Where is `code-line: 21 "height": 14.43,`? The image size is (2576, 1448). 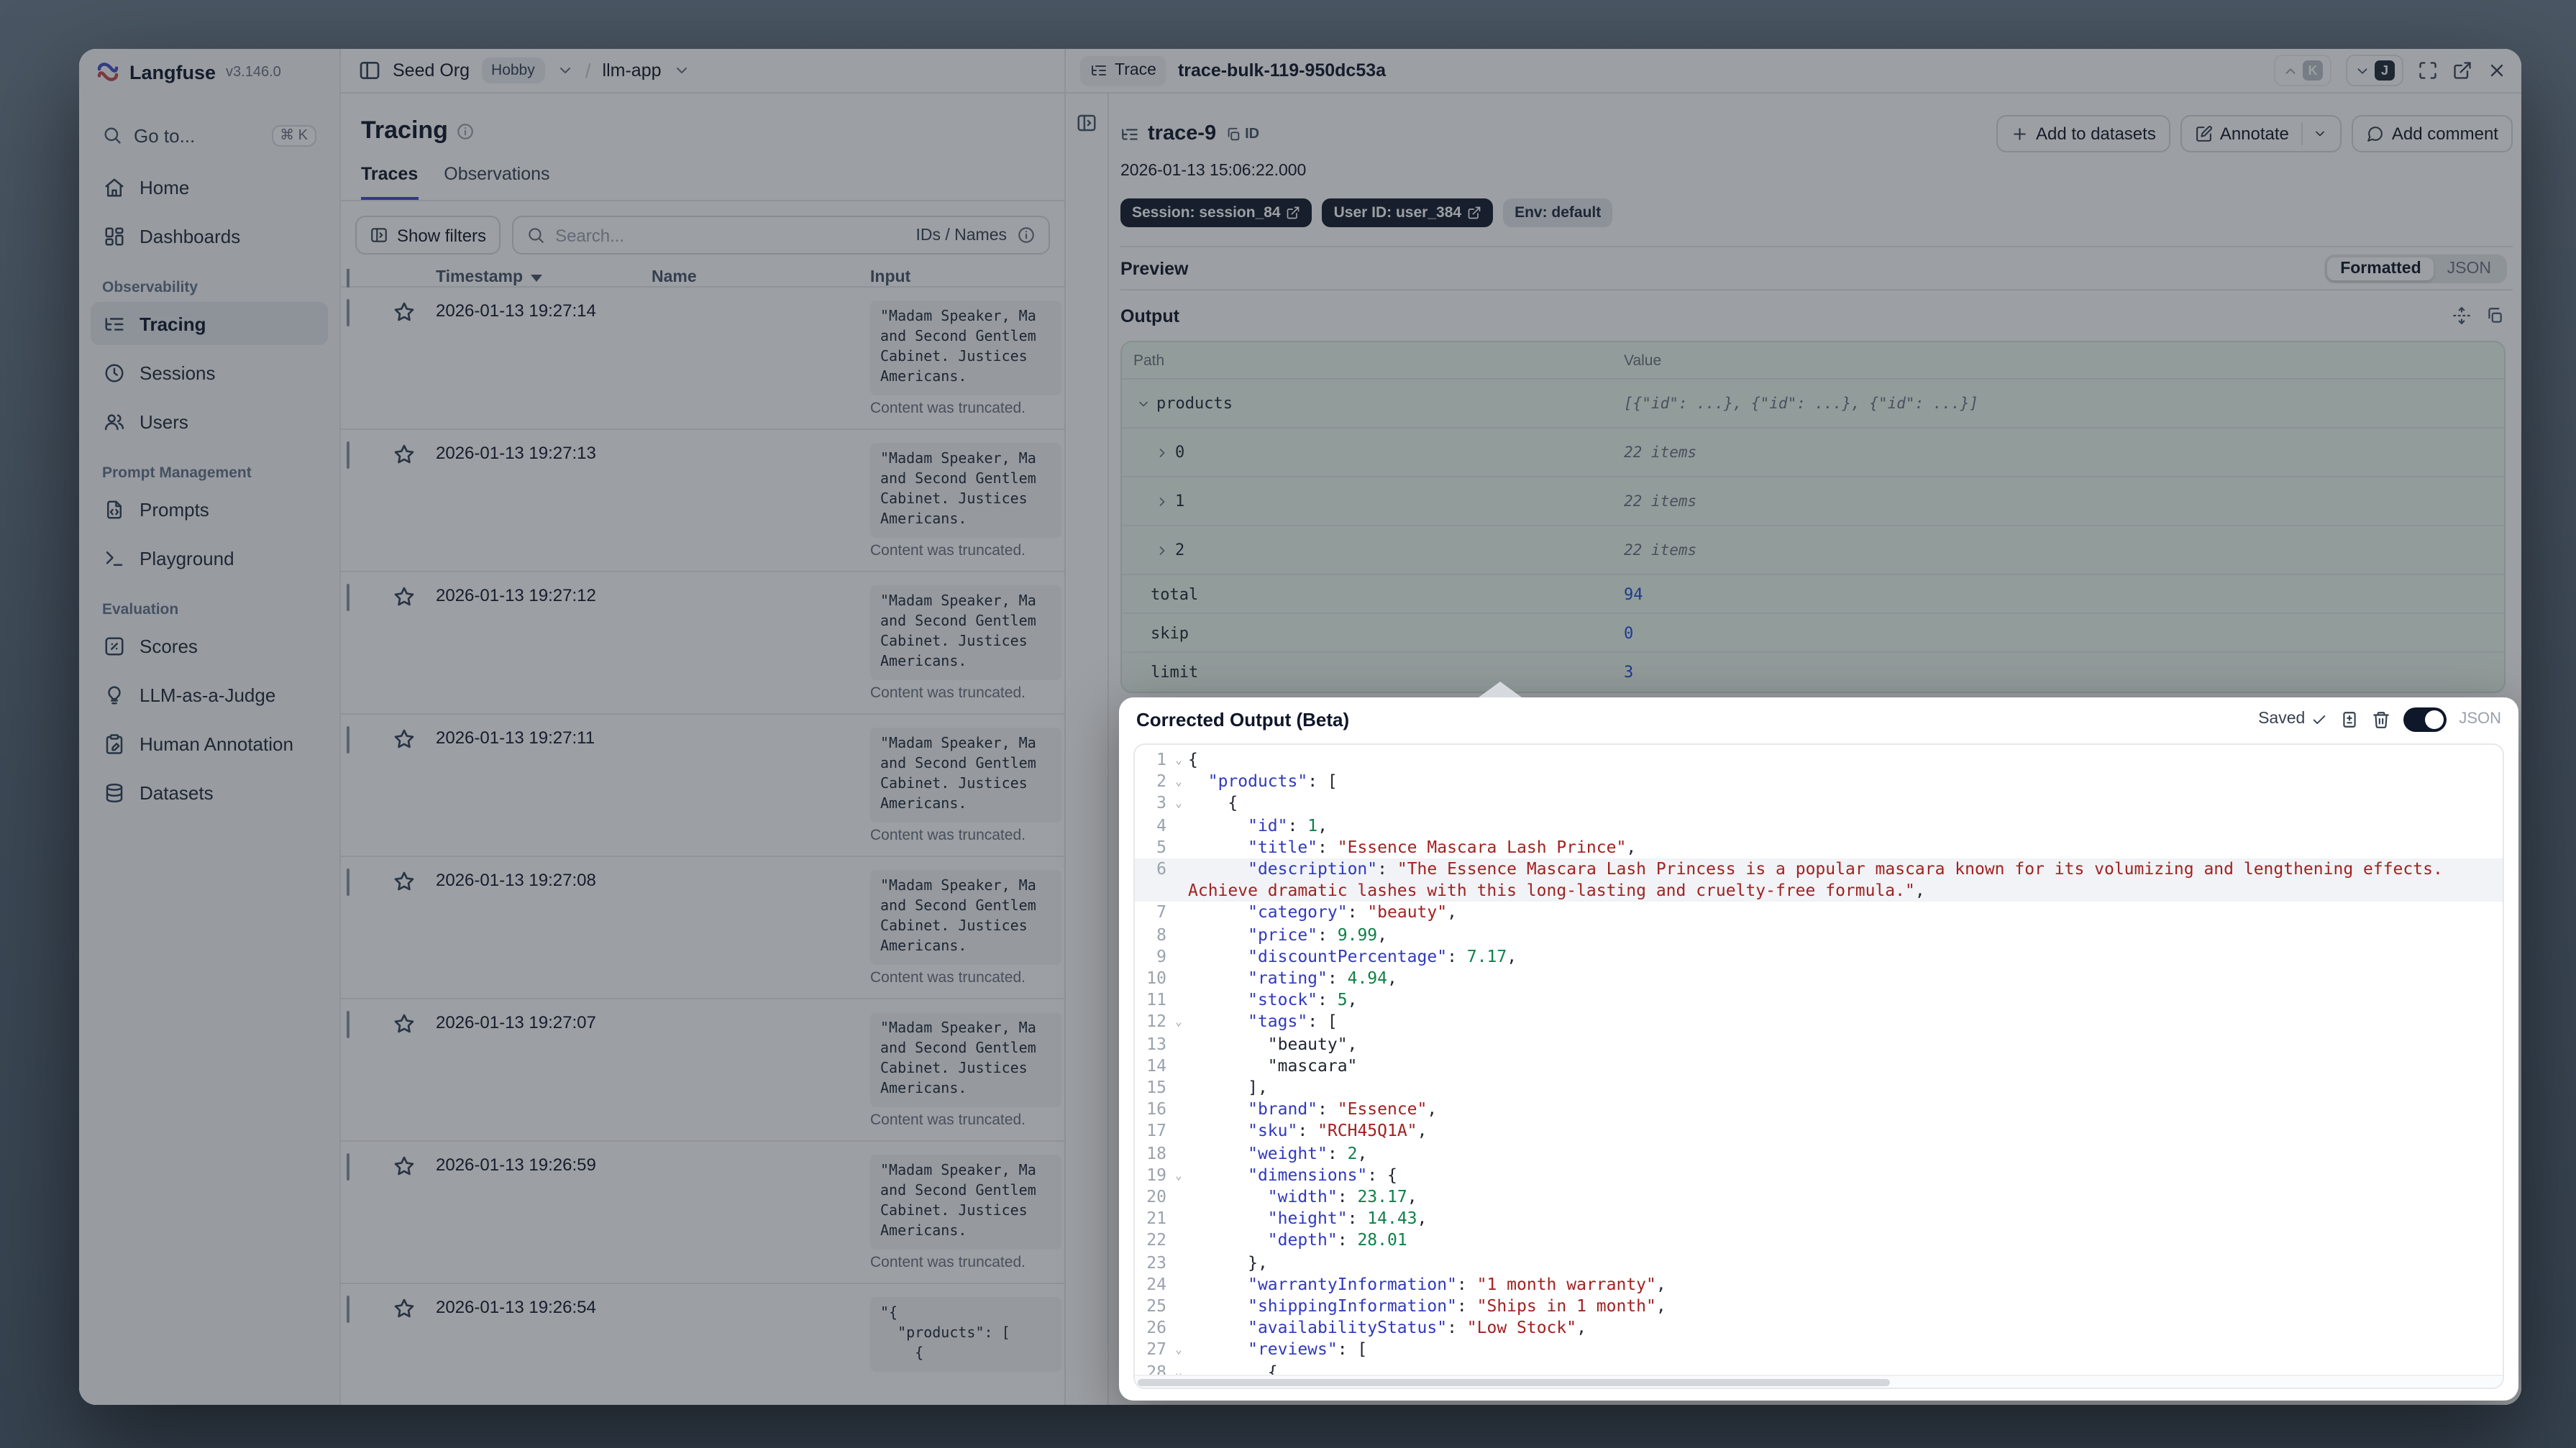
code-line: 21 "height": 14.43, is located at coordinates (1819, 1219).